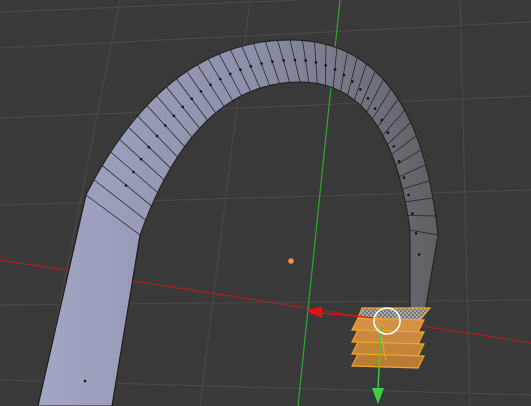  Describe the element at coordinates (291, 261) in the screenshot. I see `origin-dot-icon` at that location.